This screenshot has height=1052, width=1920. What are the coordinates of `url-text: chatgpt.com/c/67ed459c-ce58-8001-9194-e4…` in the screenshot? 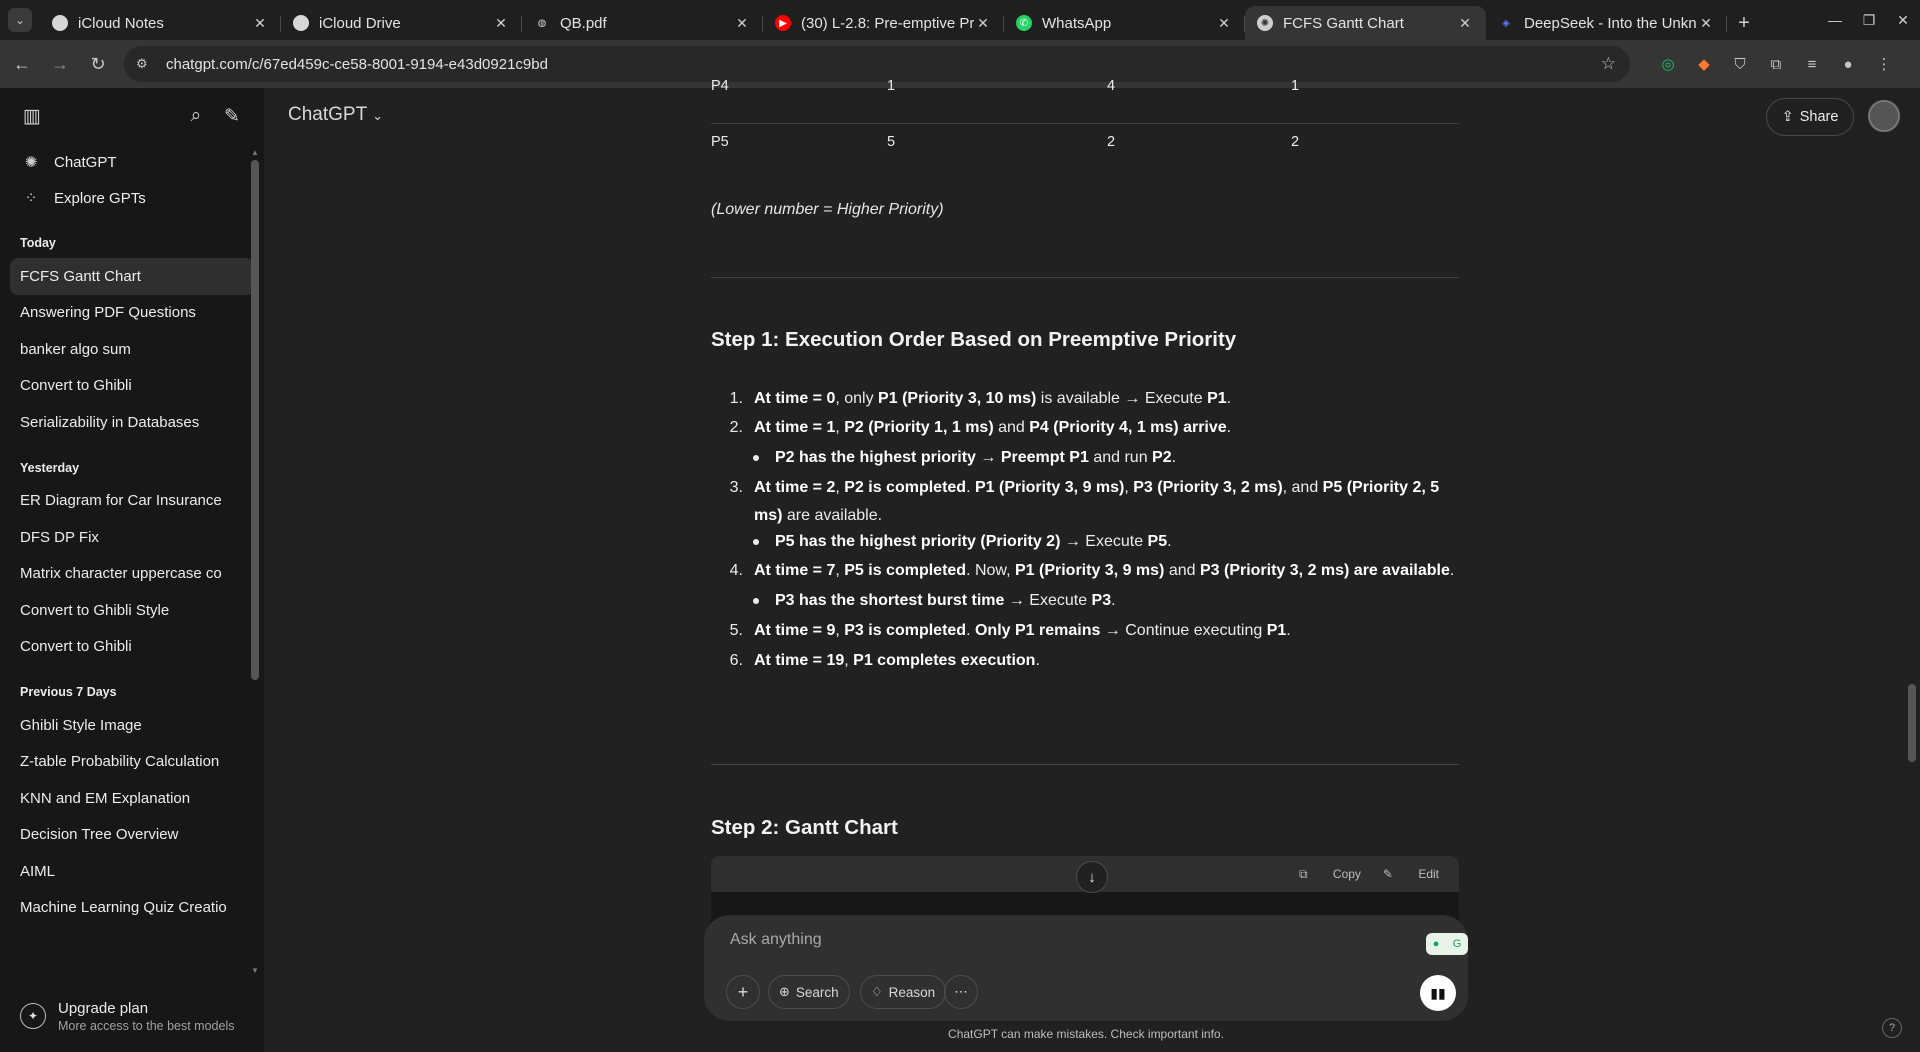 It's located at (357, 64).